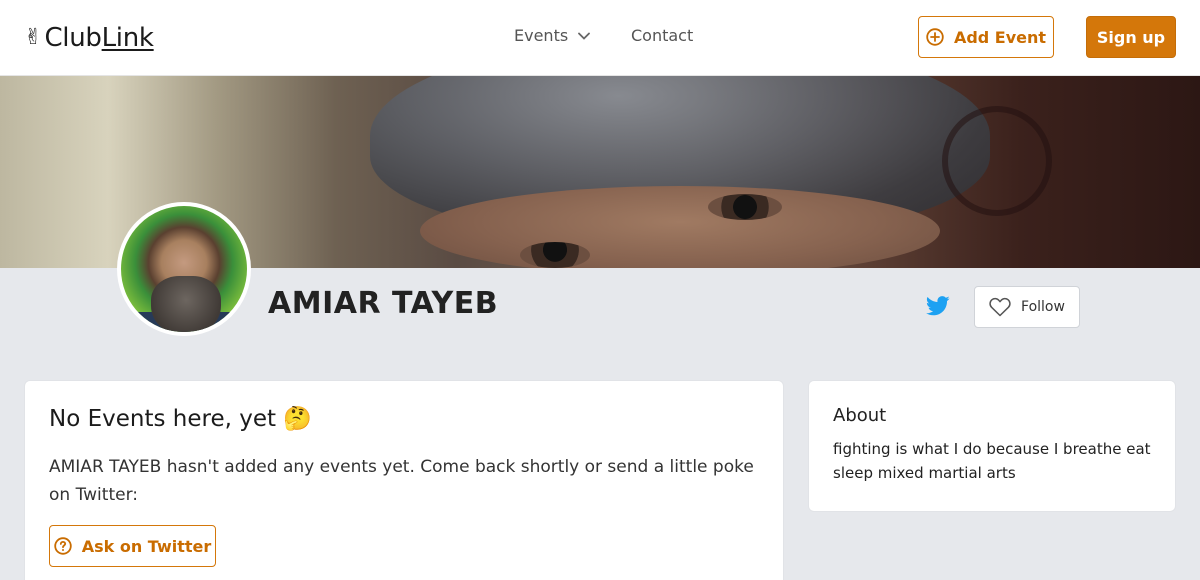 This screenshot has width=1200, height=580. Describe the element at coordinates (1000, 307) in the screenshot. I see `heart-icon` at that location.